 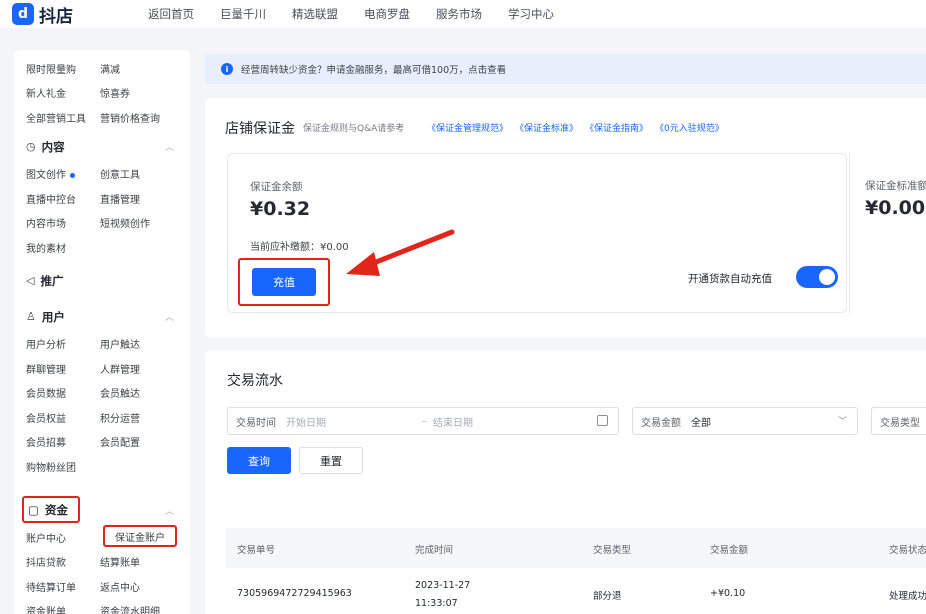 I want to click on sidebar-item-points: 积分运营, so click(x=137, y=417).